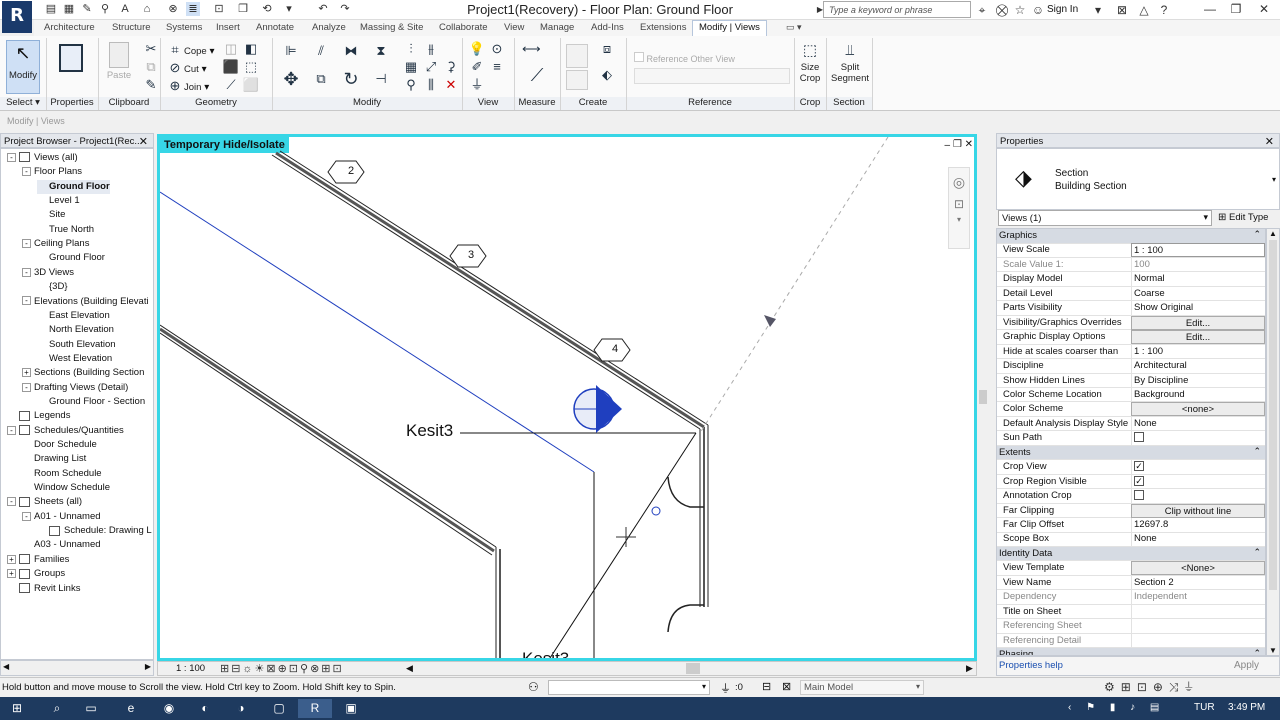  I want to click on linework-icon: ⟋, so click(231, 85).